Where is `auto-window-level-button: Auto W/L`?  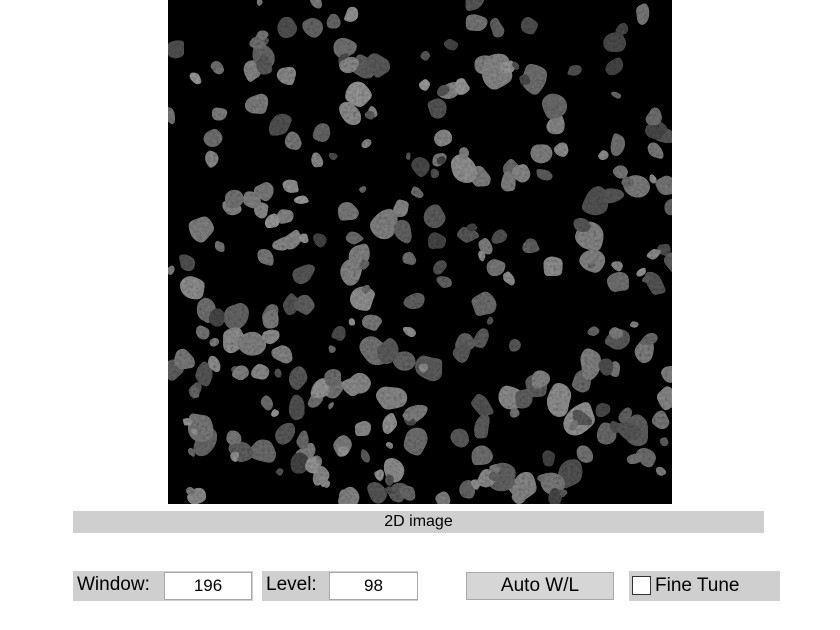
auto-window-level-button: Auto W/L is located at coordinates (540, 586).